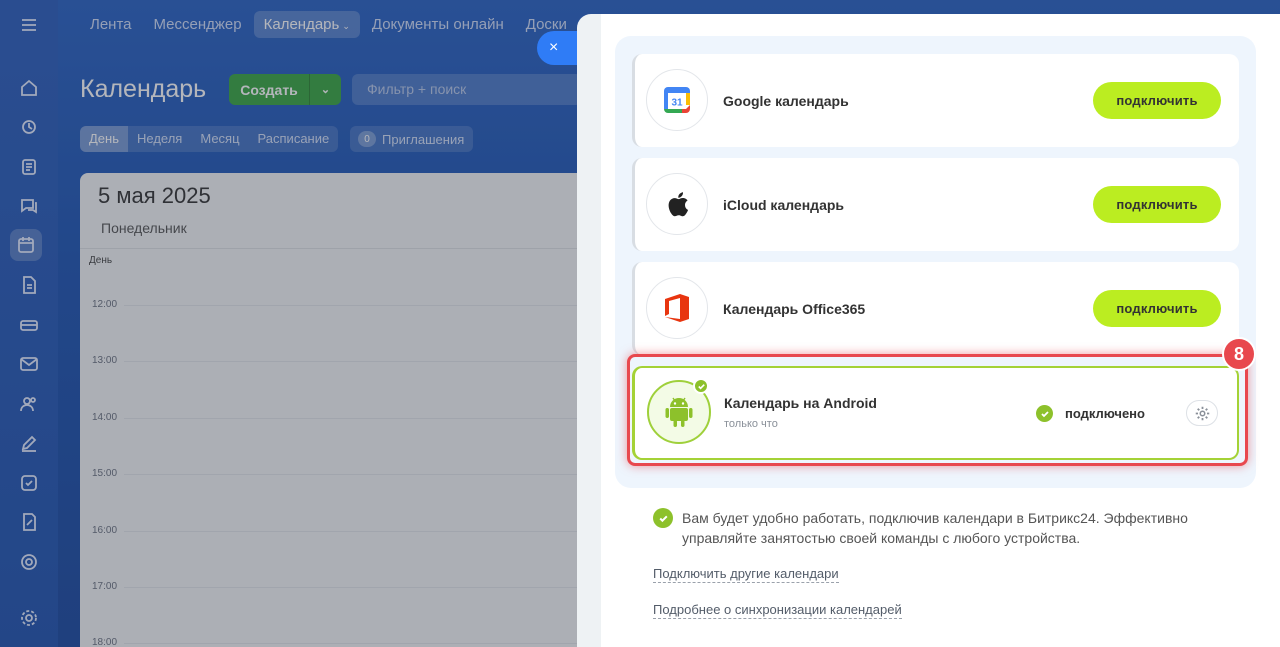 This screenshot has height=647, width=1280. What do you see at coordinates (1157, 204) in the screenshot?
I see `connect-icloud-button: подключить` at bounding box center [1157, 204].